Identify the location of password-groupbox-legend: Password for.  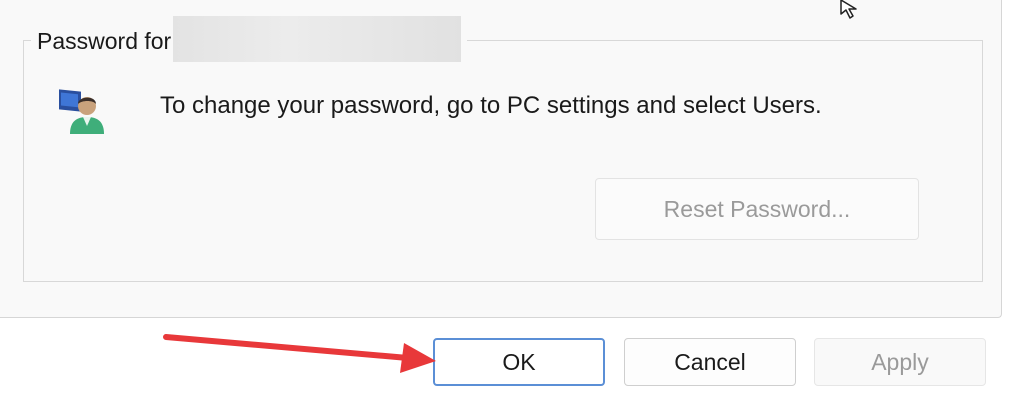
(249, 39).